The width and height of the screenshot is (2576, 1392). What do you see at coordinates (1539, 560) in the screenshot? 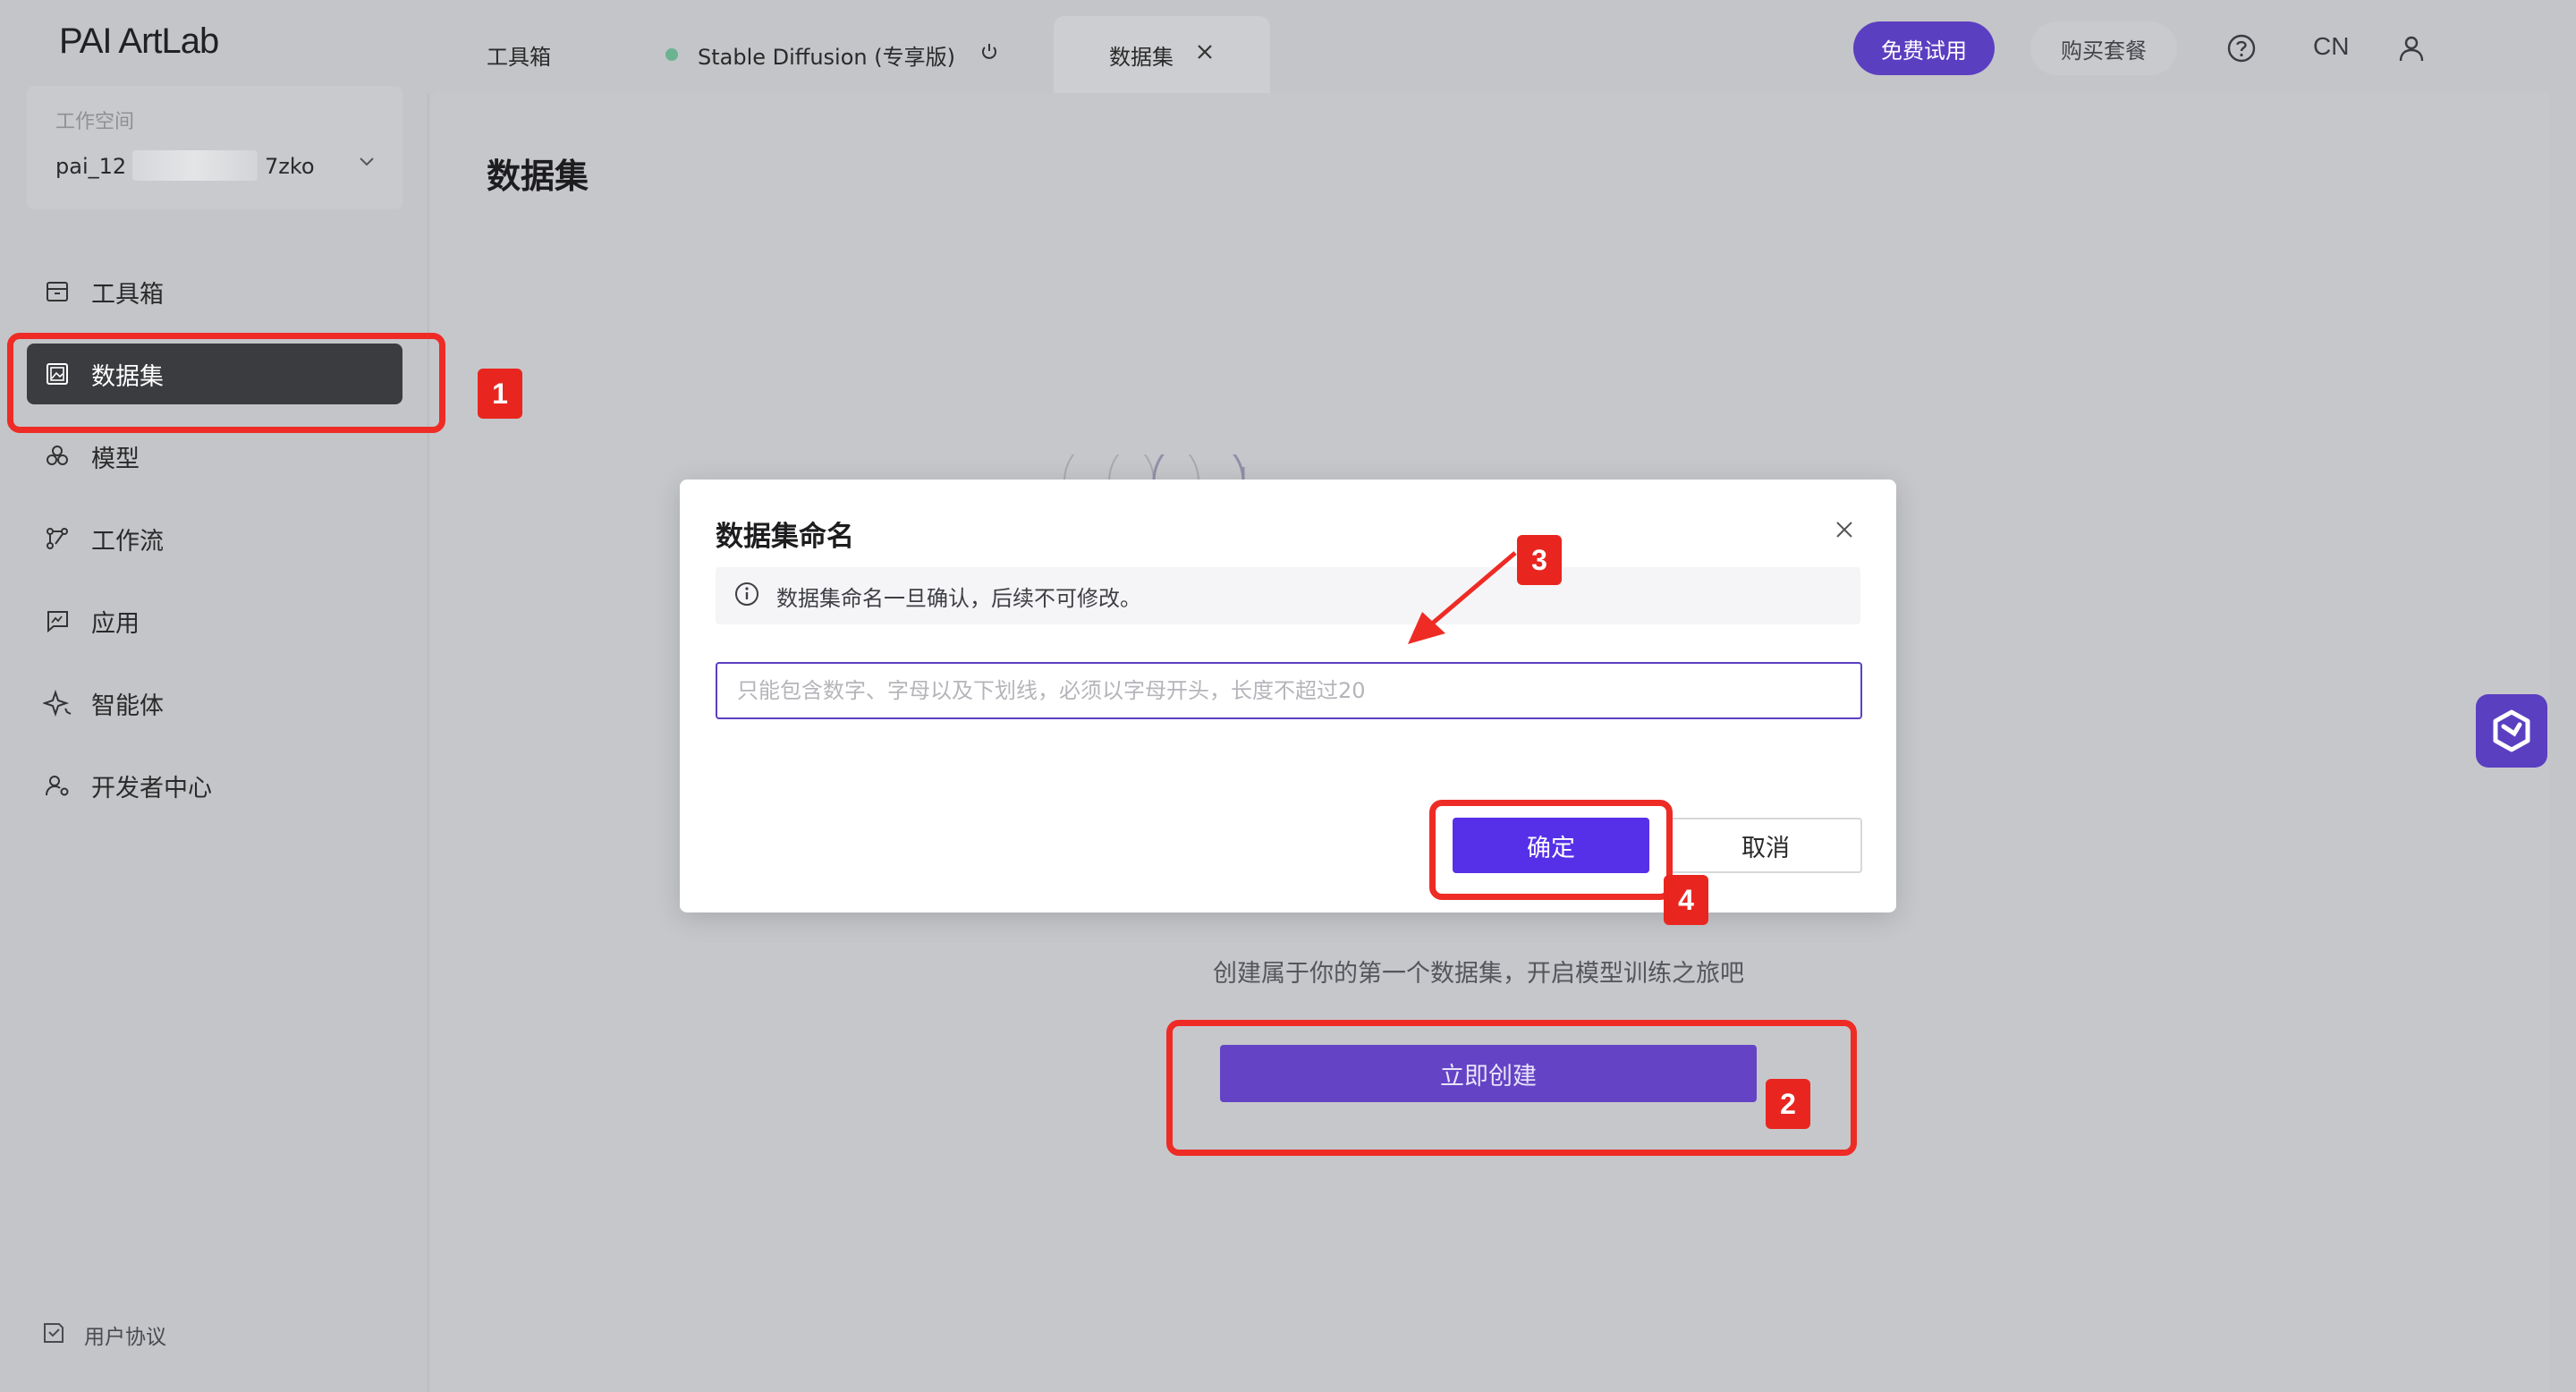
I see `step-badge-3: 3` at bounding box center [1539, 560].